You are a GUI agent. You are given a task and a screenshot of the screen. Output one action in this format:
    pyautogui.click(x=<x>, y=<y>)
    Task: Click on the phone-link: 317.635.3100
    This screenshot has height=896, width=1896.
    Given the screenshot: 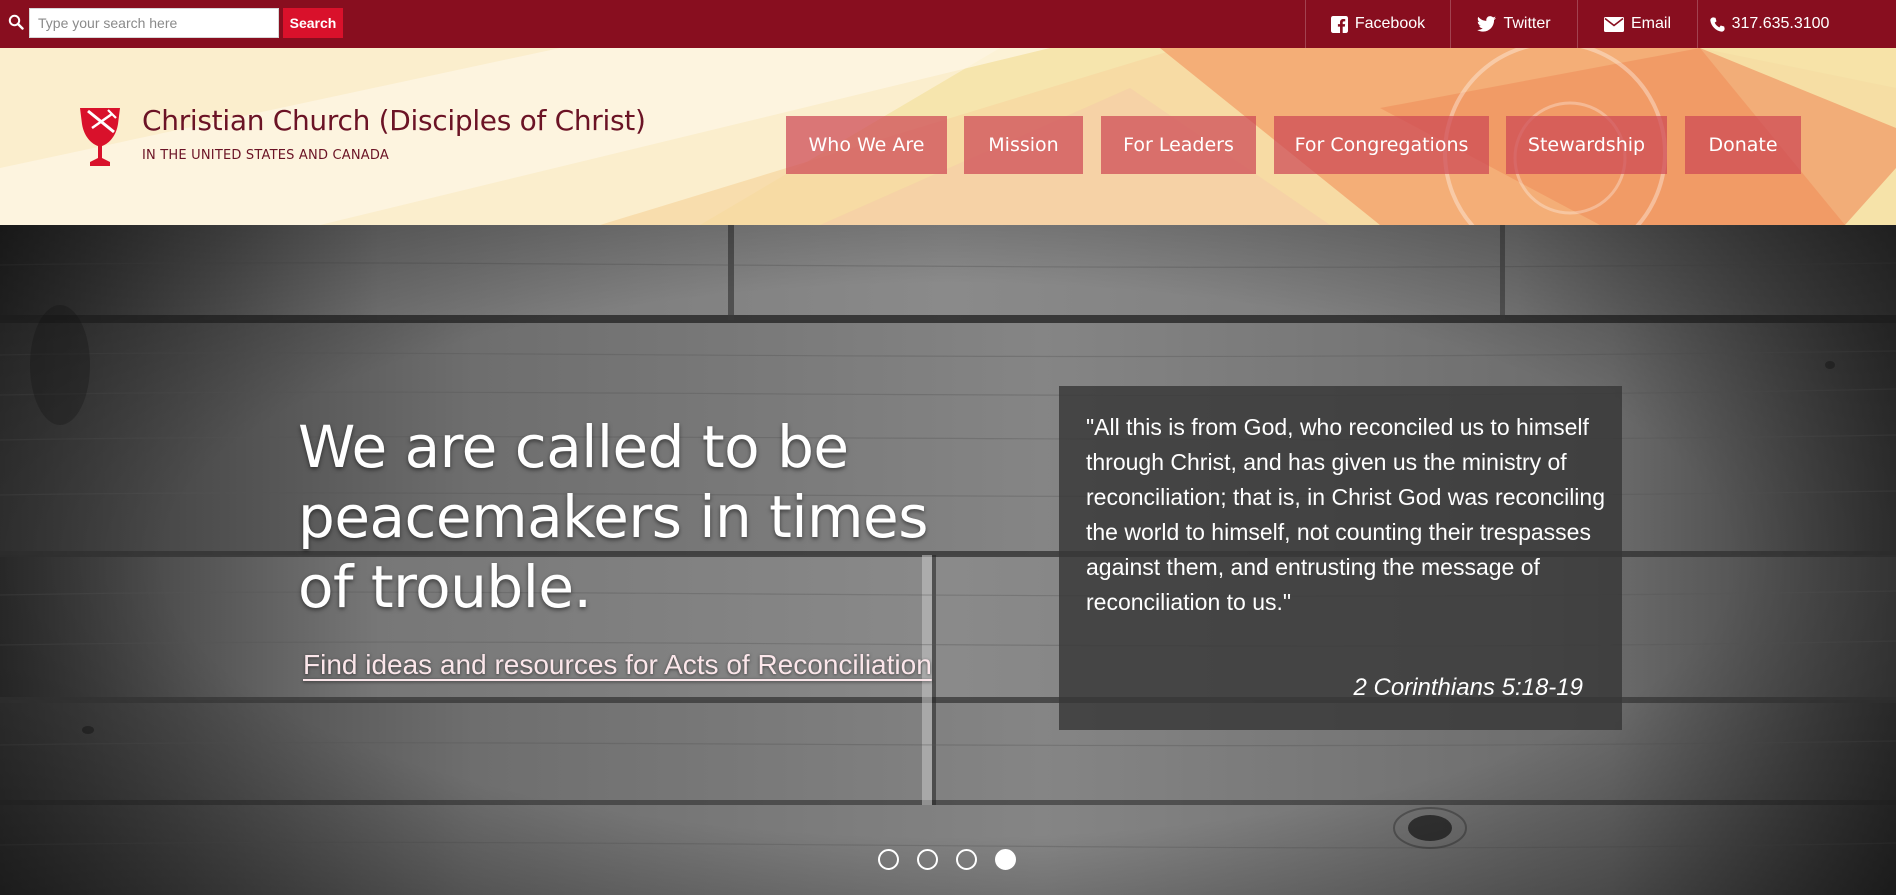 What is the action you would take?
    pyautogui.click(x=1769, y=24)
    